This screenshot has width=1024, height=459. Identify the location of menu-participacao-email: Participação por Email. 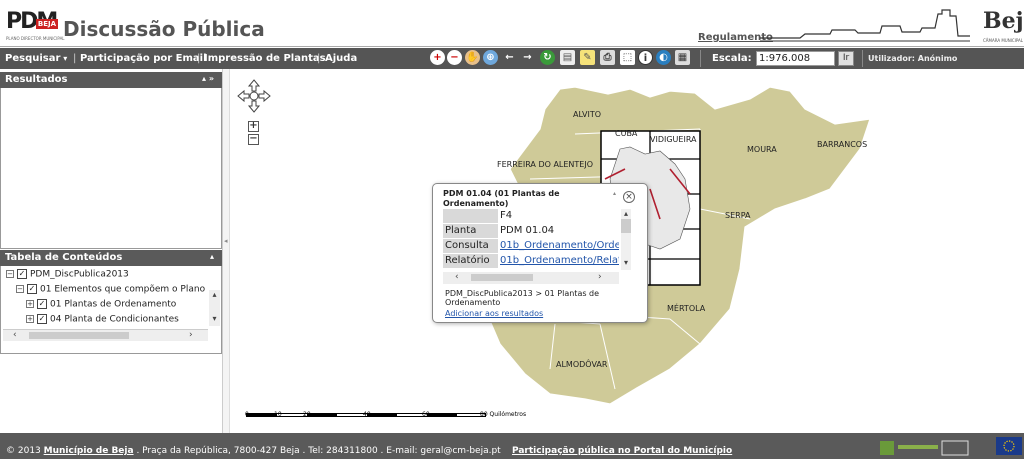
(143, 58).